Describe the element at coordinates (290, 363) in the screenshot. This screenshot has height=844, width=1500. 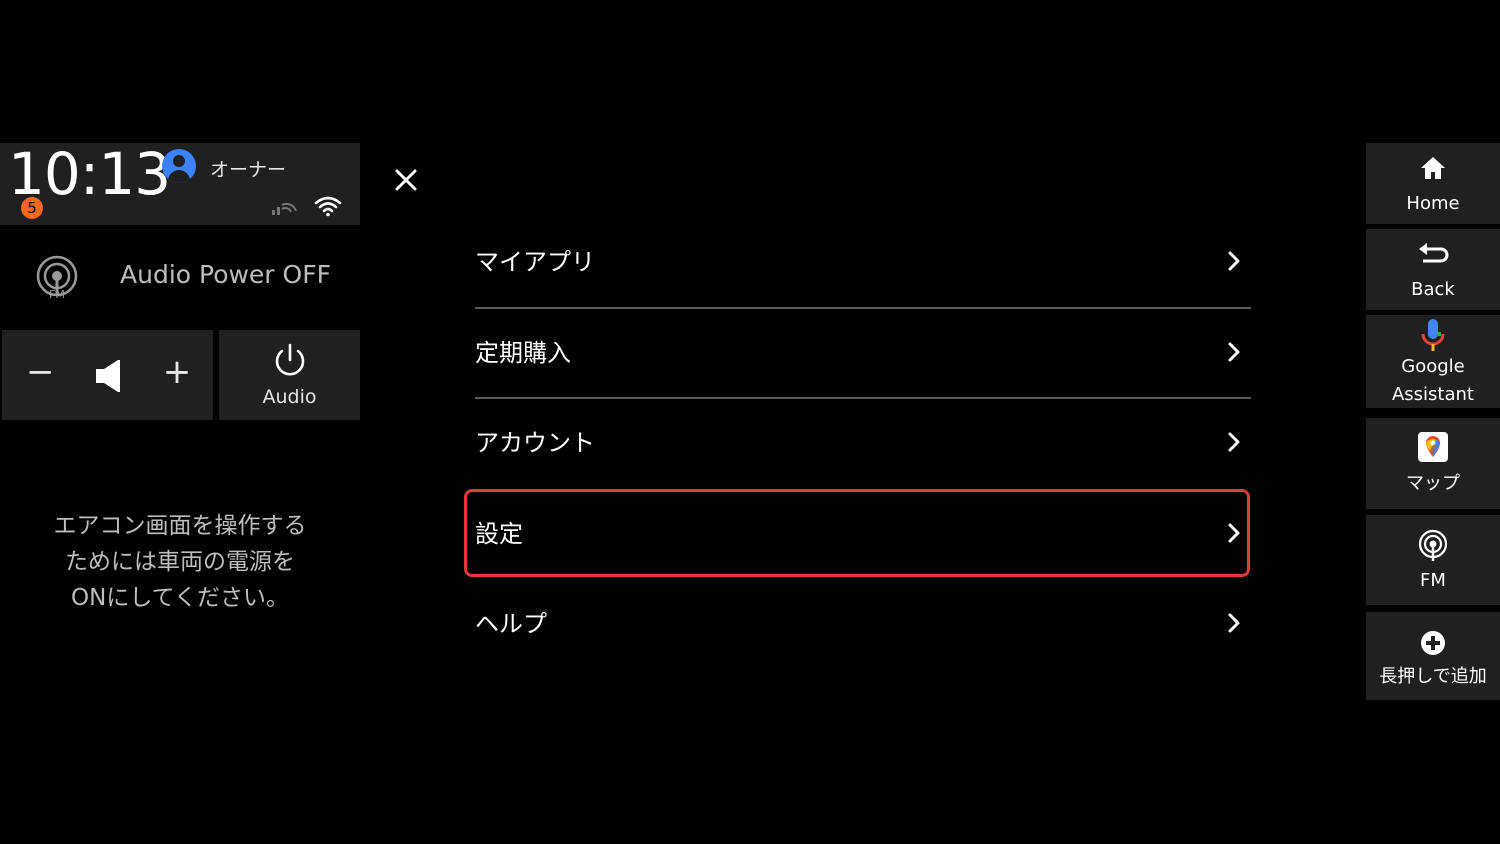
I see `power-icon` at that location.